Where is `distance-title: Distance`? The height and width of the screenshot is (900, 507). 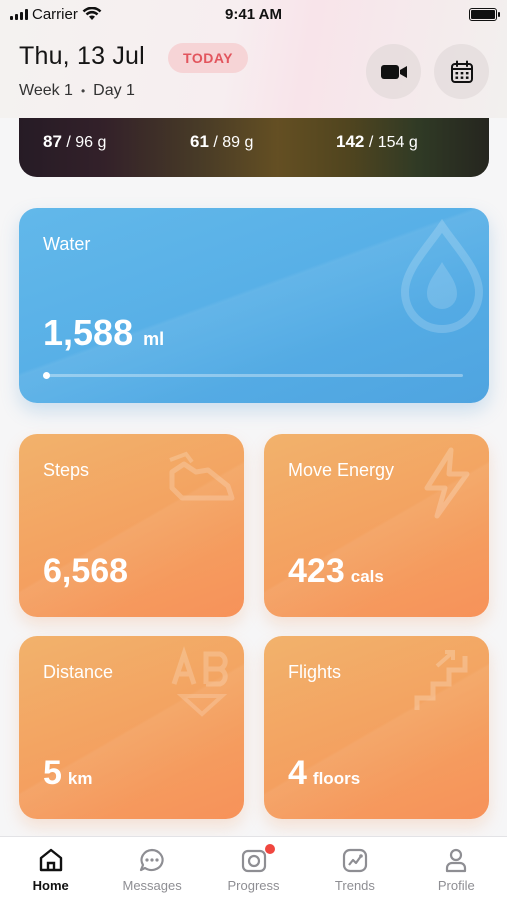 distance-title: Distance is located at coordinates (78, 672).